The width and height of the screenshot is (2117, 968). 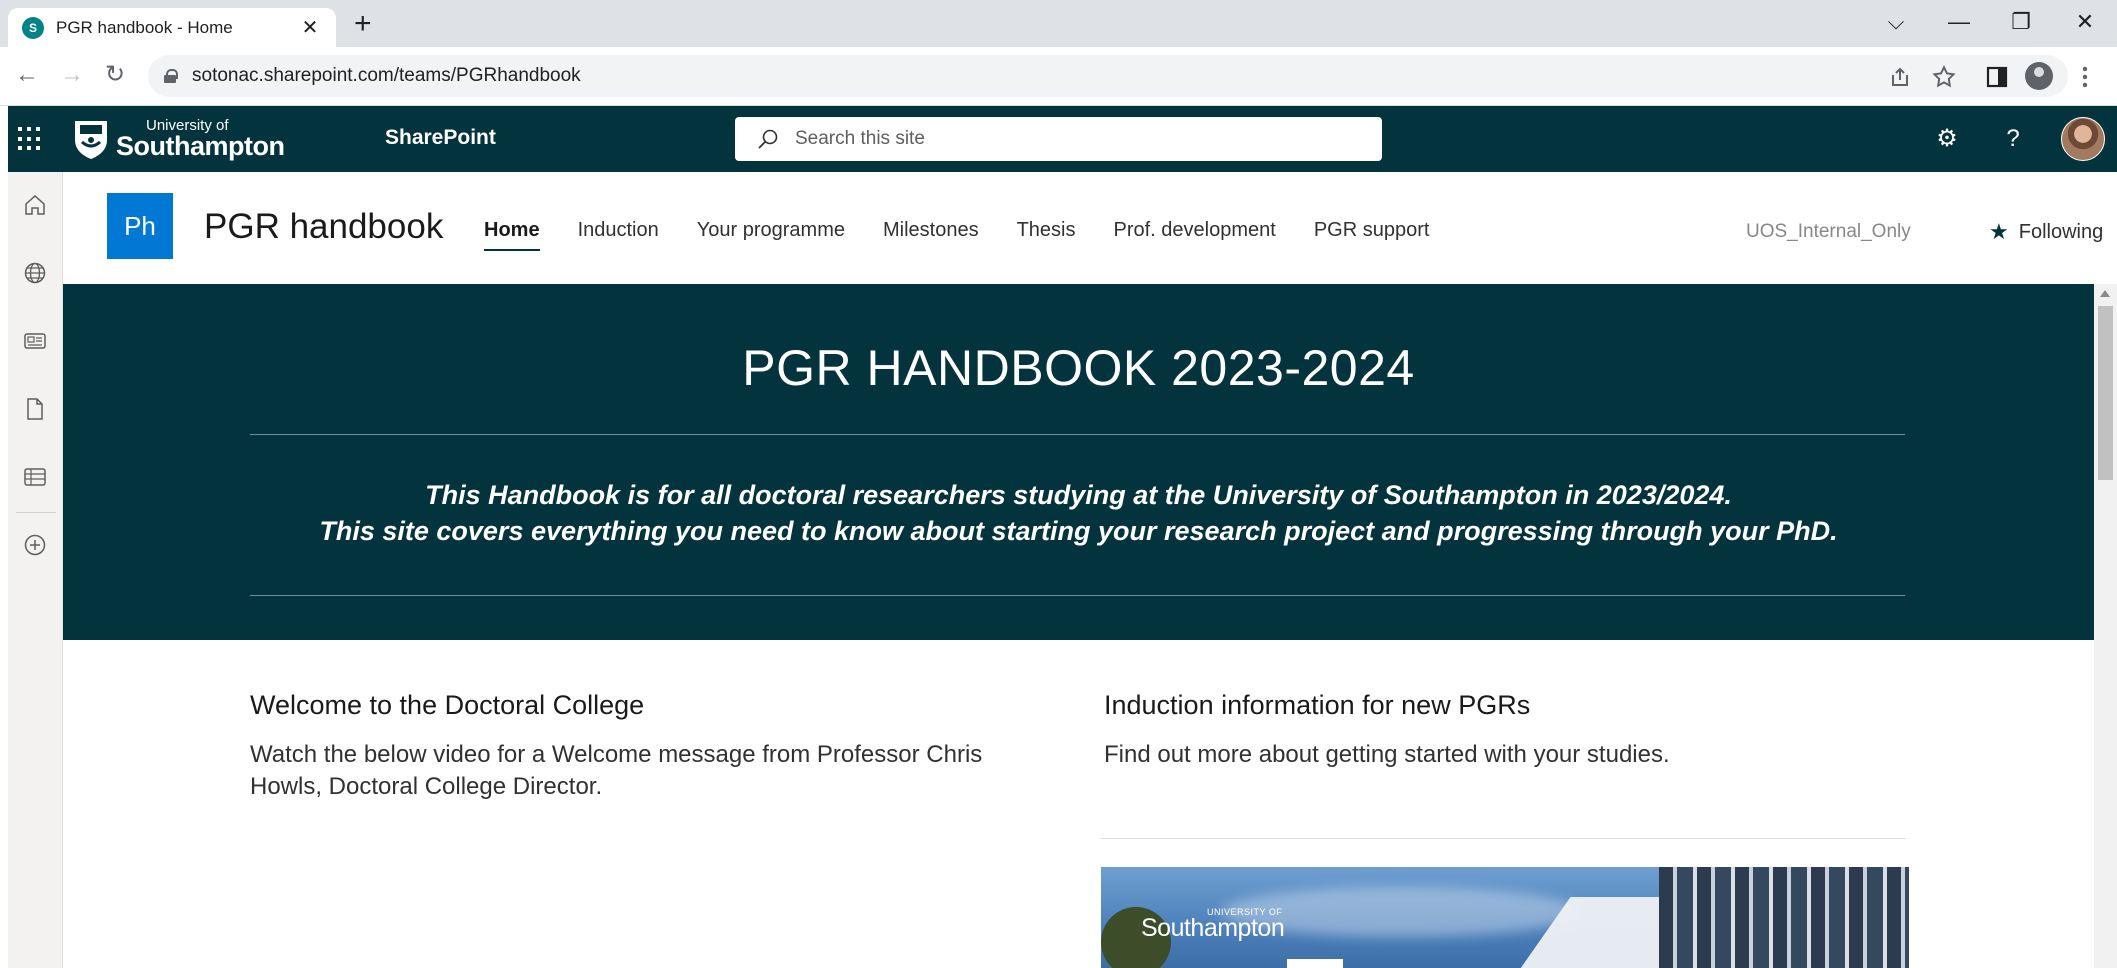 I want to click on minimize-button: —, so click(x=1959, y=22).